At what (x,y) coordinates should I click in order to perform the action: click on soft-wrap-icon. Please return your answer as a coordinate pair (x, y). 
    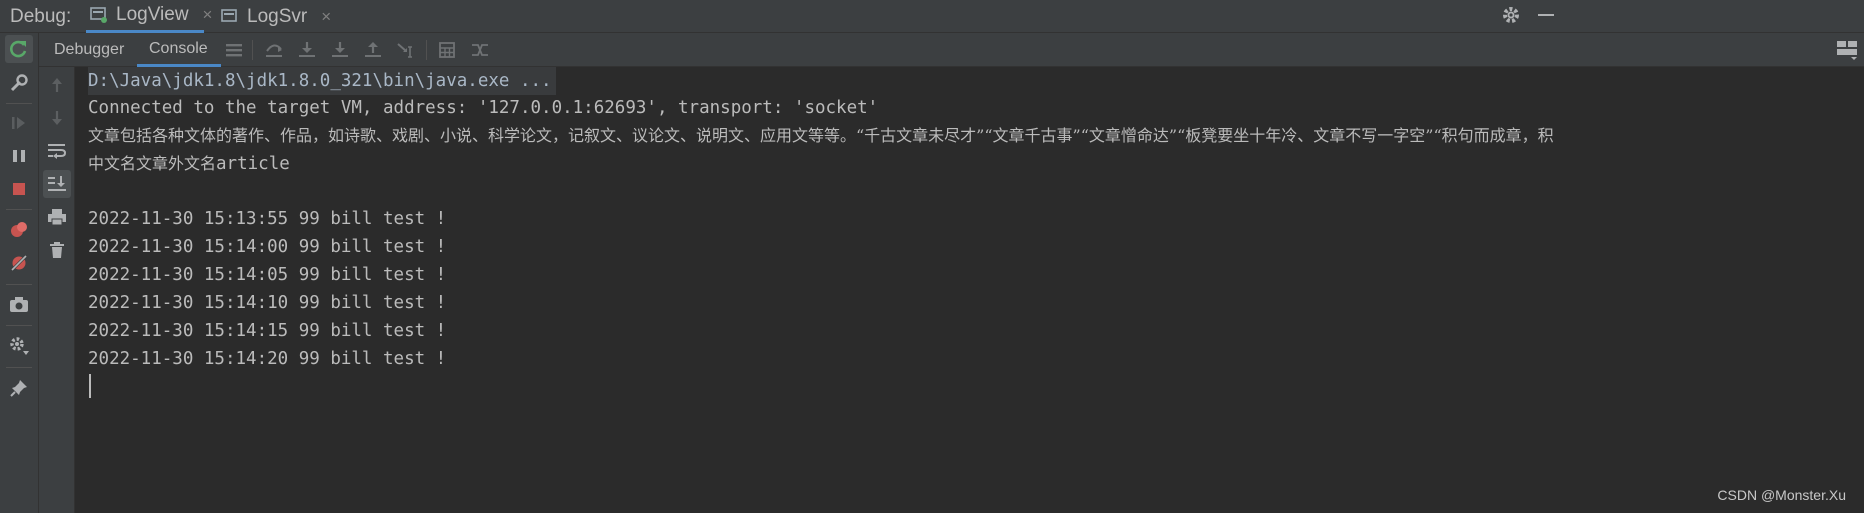
    Looking at the image, I should click on (57, 151).